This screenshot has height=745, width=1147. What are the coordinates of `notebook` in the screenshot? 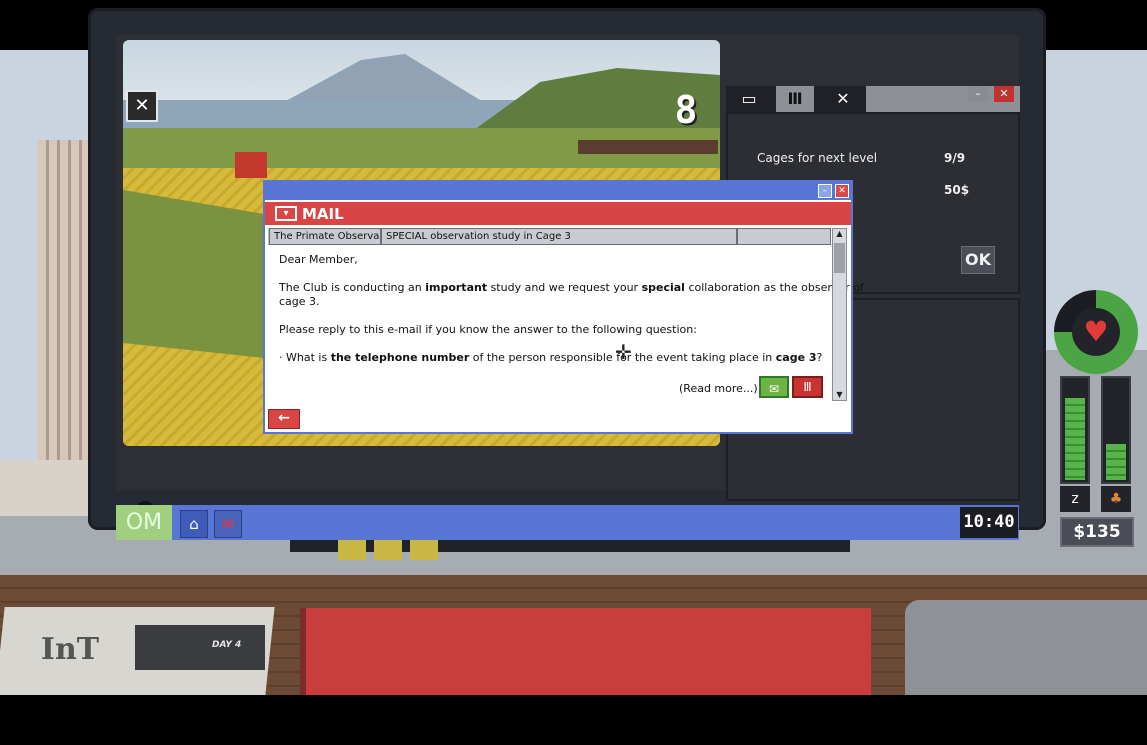 It's located at (585, 651).